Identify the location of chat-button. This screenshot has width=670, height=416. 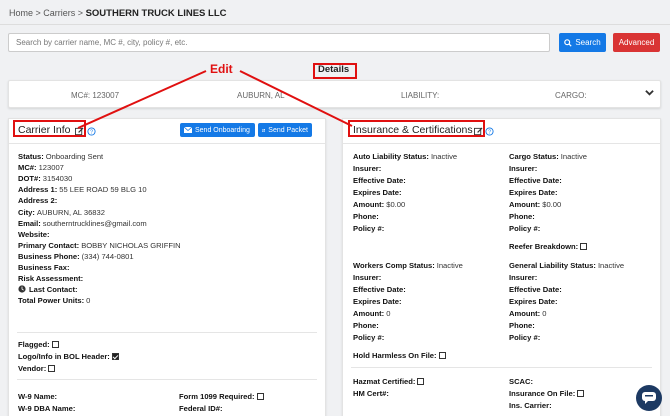
(649, 398).